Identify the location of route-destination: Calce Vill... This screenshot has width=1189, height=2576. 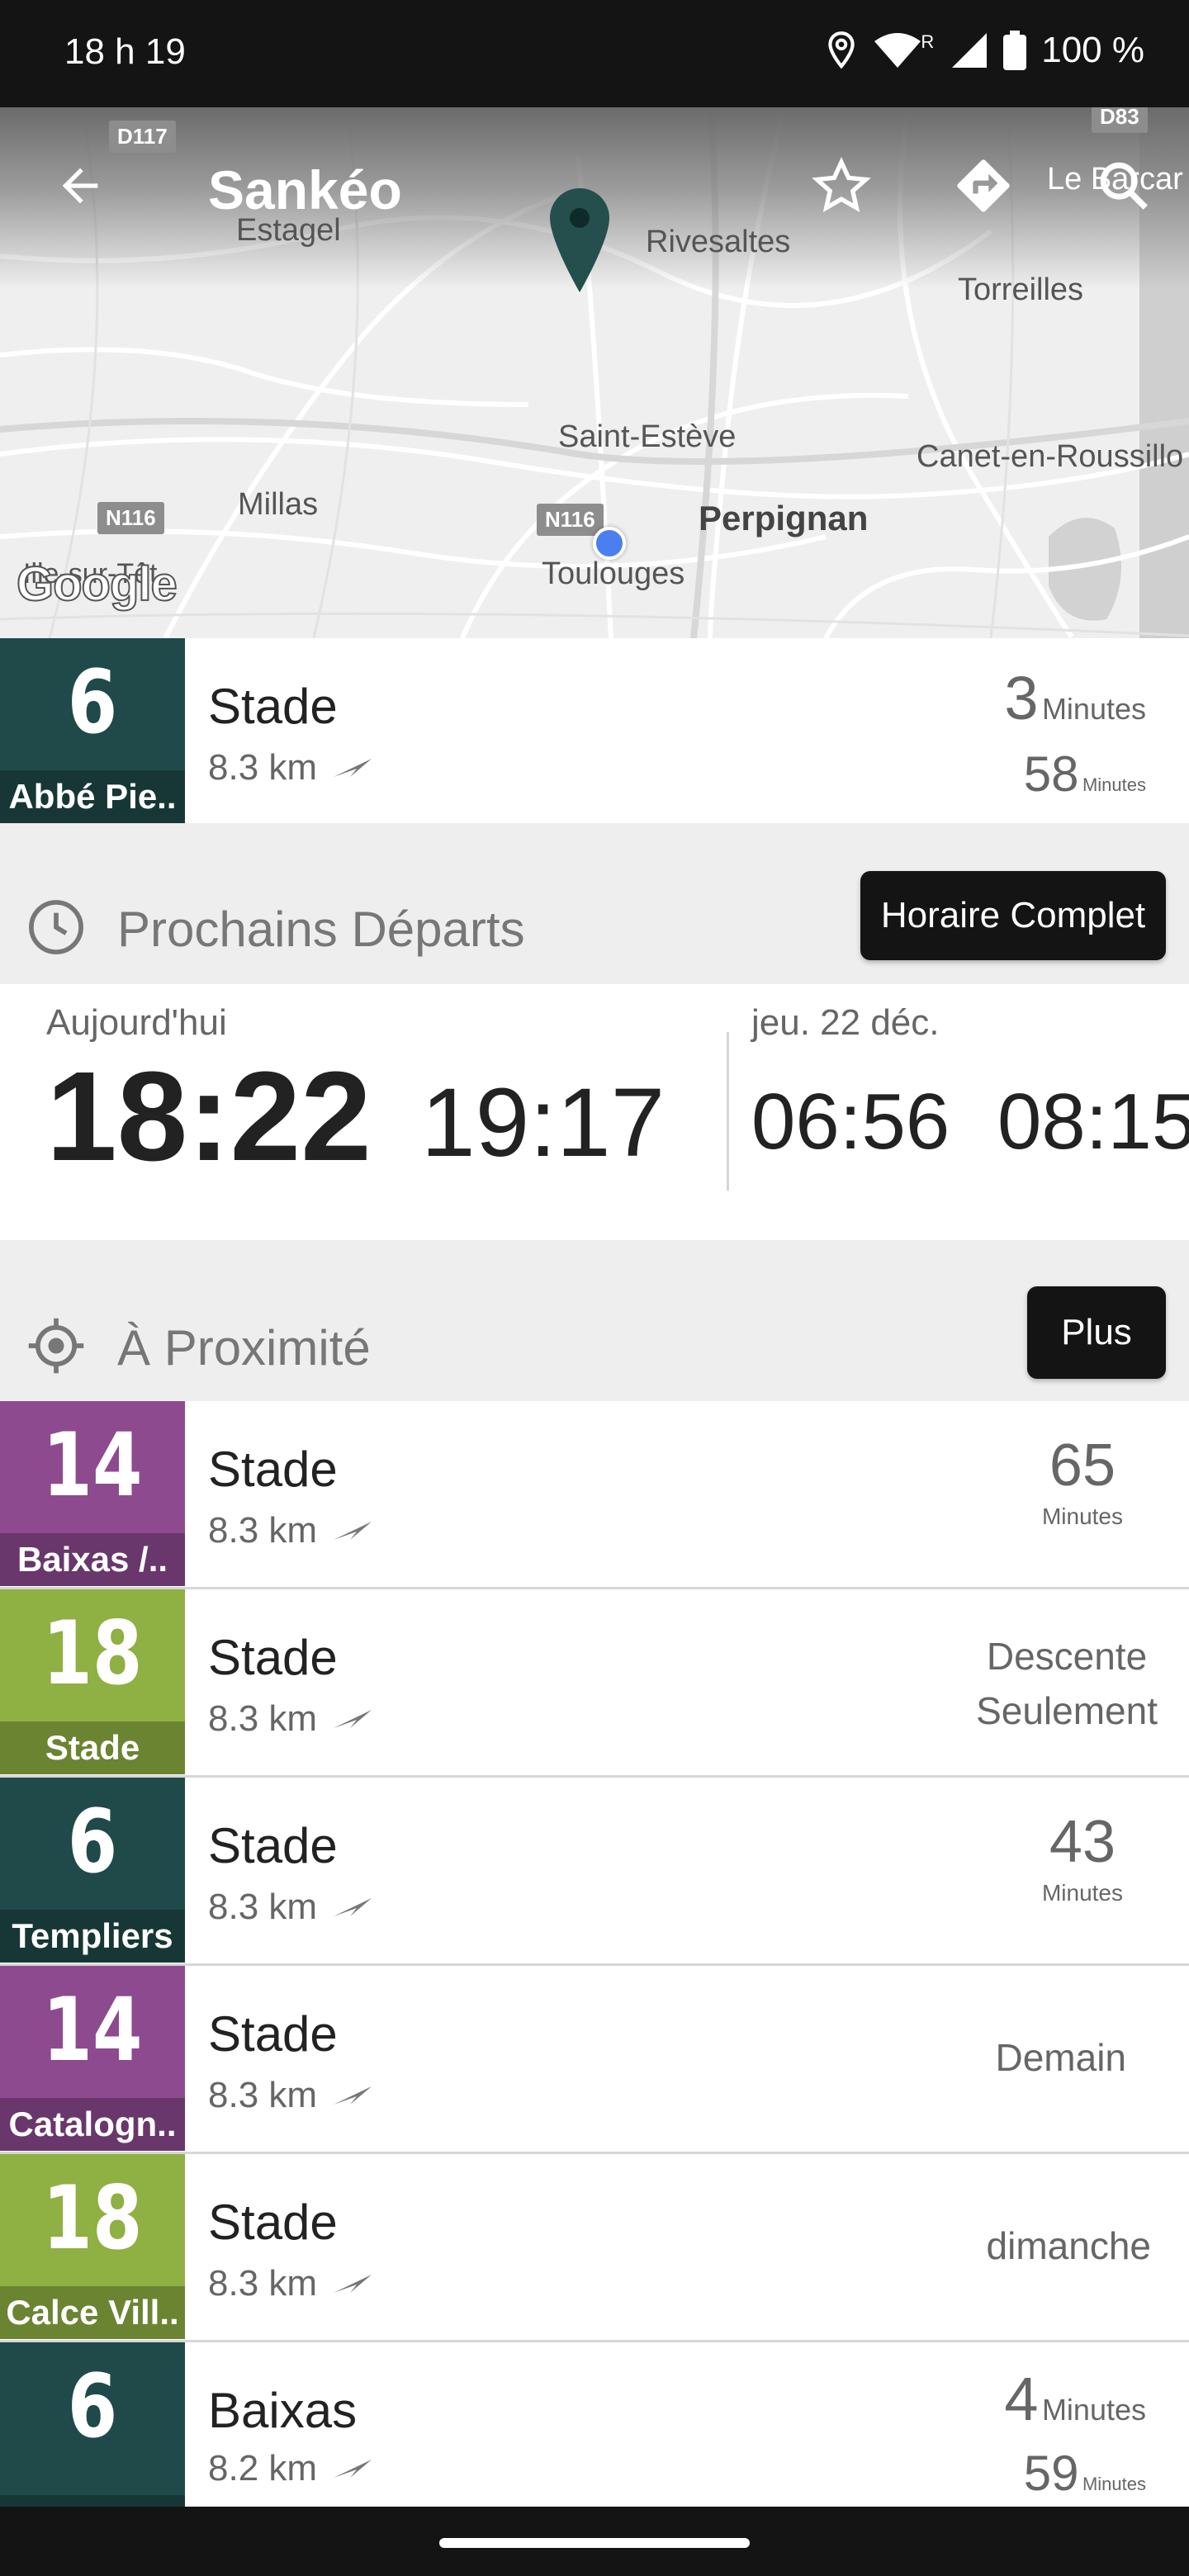
(92, 2312).